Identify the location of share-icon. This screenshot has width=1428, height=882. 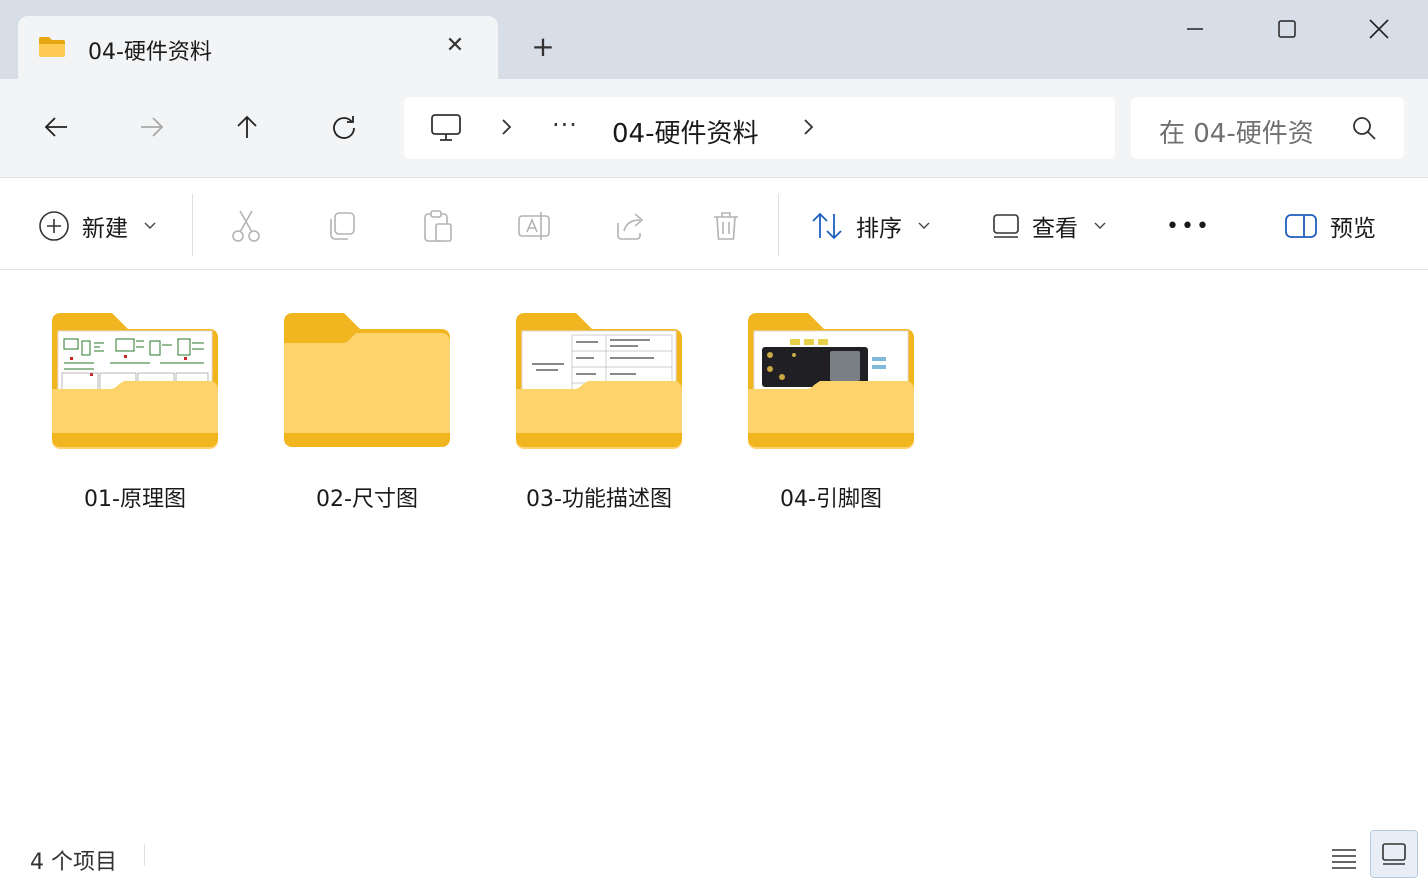
(630, 226).